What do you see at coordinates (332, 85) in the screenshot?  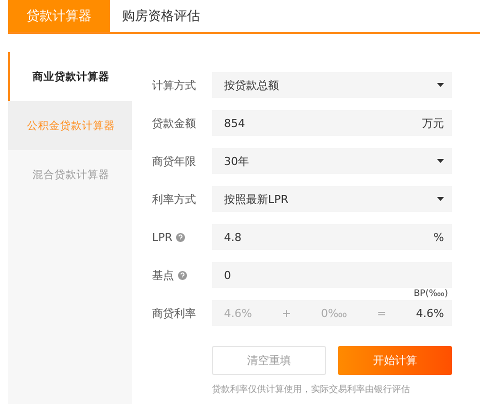 I see `select-field: 按贷款总额` at bounding box center [332, 85].